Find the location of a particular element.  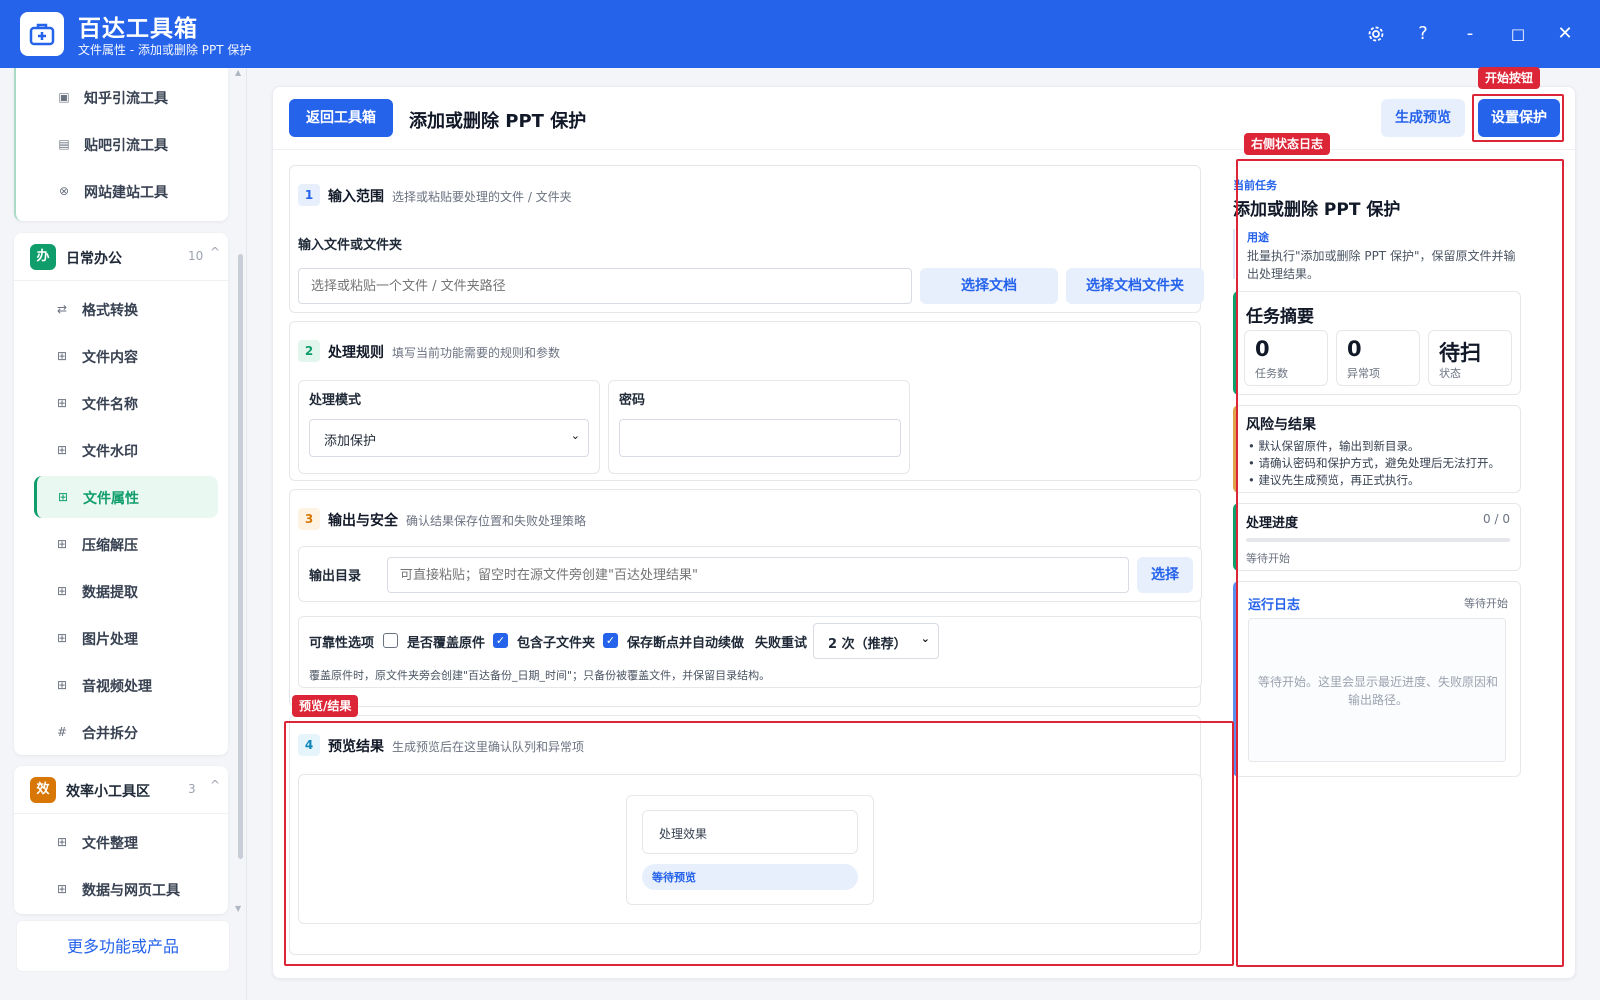

annotation-start-button-tag: 开始按钮 is located at coordinates (1509, 78).